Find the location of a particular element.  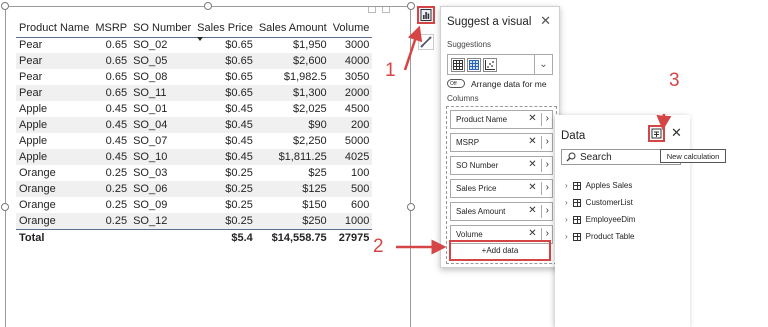

annotation-number-2: 2 is located at coordinates (378, 246).